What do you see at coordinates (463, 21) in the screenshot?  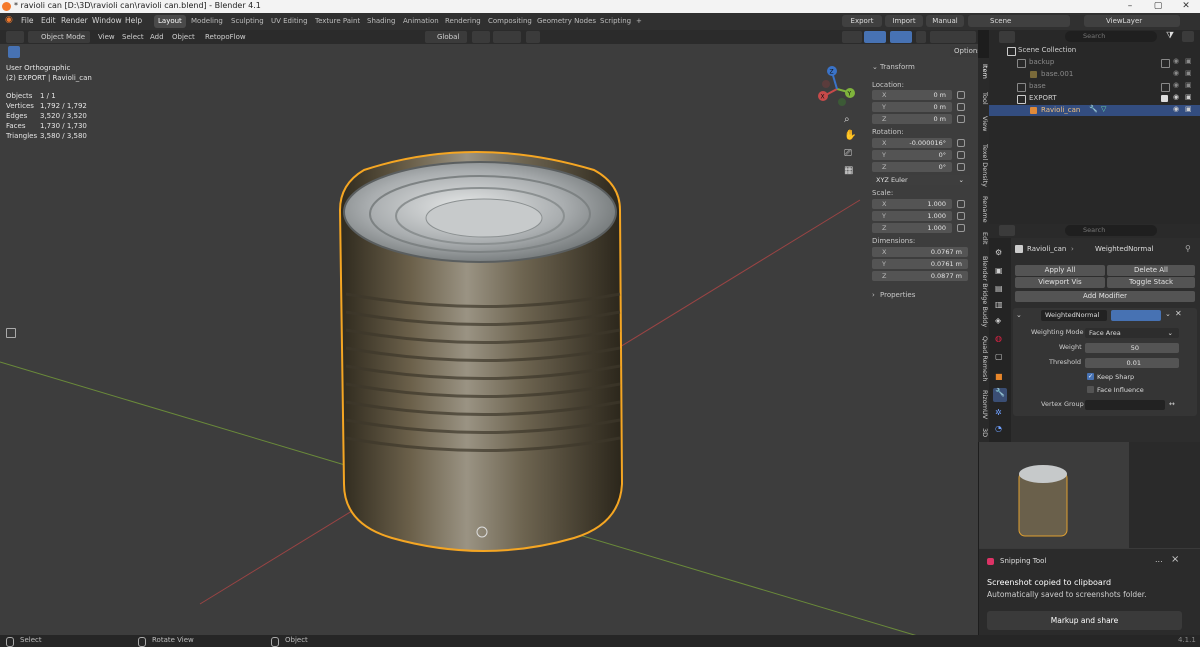 I see `tab-rendering: Rendering` at bounding box center [463, 21].